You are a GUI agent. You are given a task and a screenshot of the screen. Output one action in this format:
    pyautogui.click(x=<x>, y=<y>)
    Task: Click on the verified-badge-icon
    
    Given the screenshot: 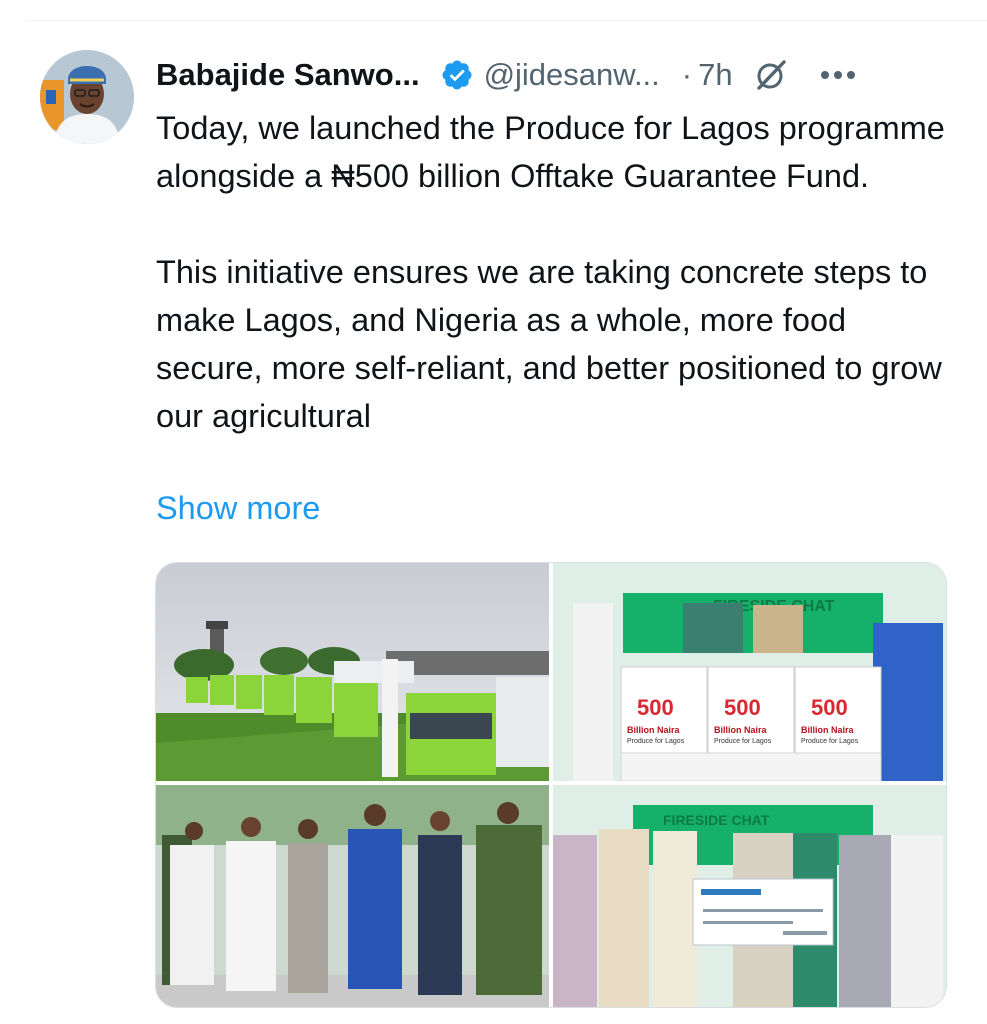 What is the action you would take?
    pyautogui.click(x=457, y=75)
    